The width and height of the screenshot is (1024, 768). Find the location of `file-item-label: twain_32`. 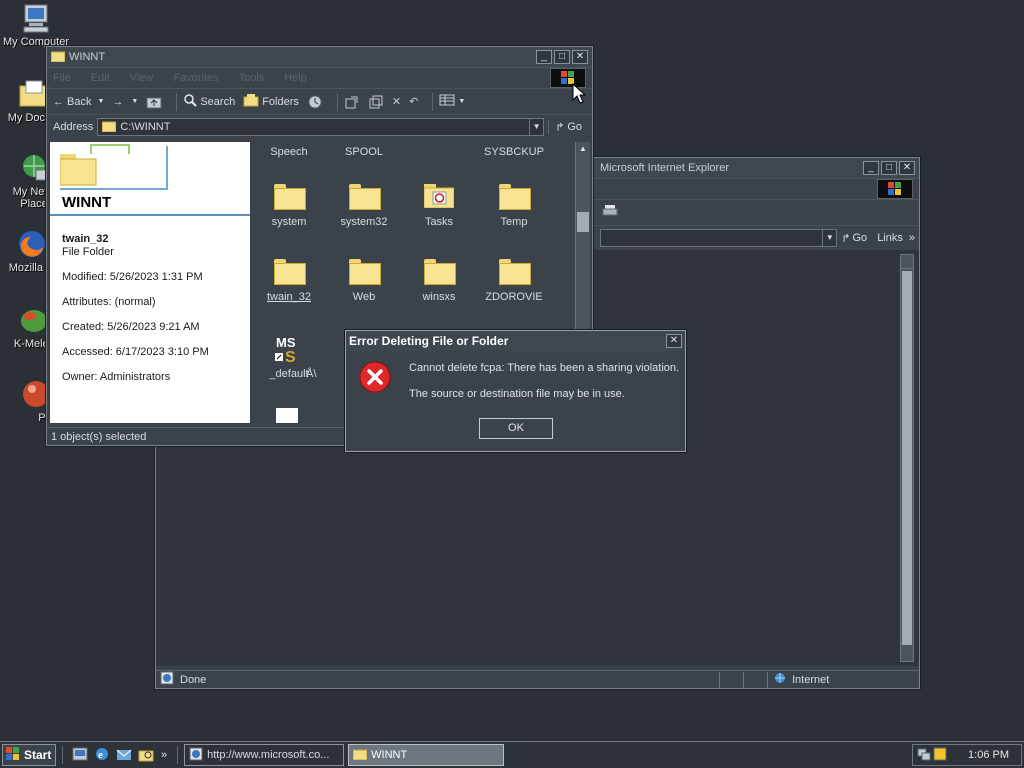

file-item-label: twain_32 is located at coordinates (289, 297).